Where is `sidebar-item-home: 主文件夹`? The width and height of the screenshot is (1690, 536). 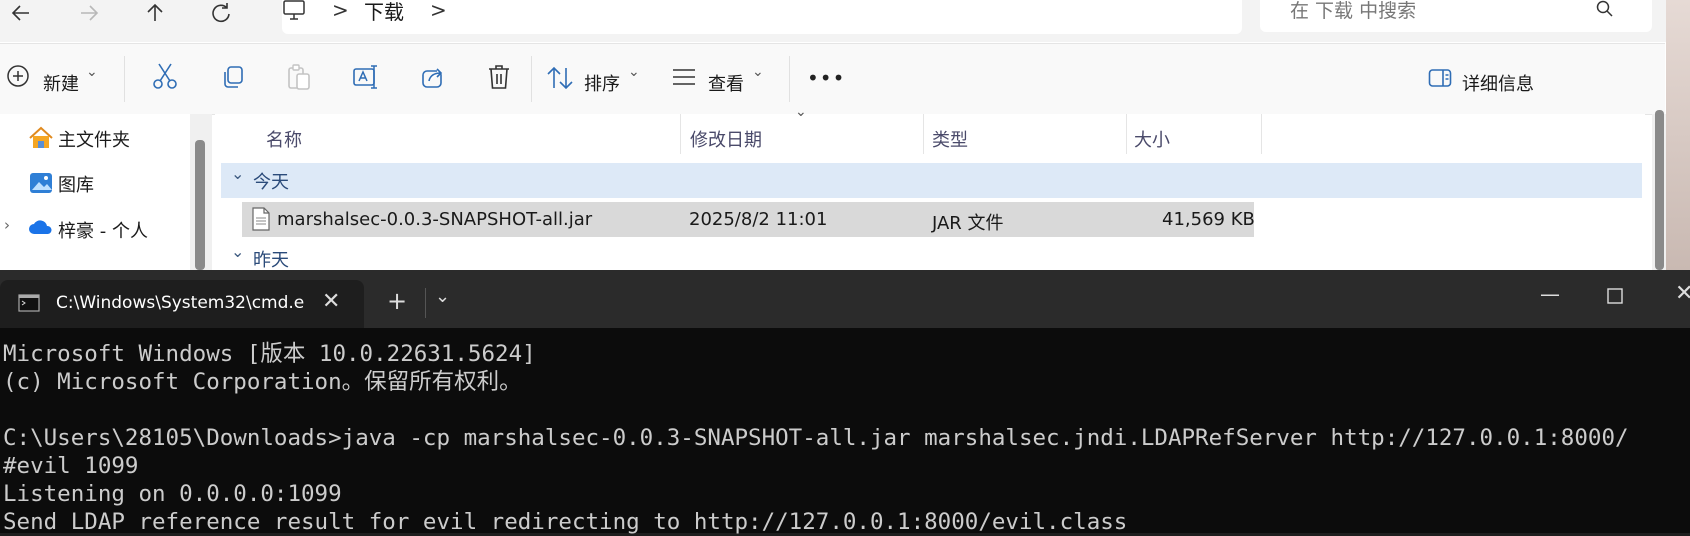
sidebar-item-home: 主文件夹 is located at coordinates (79, 140).